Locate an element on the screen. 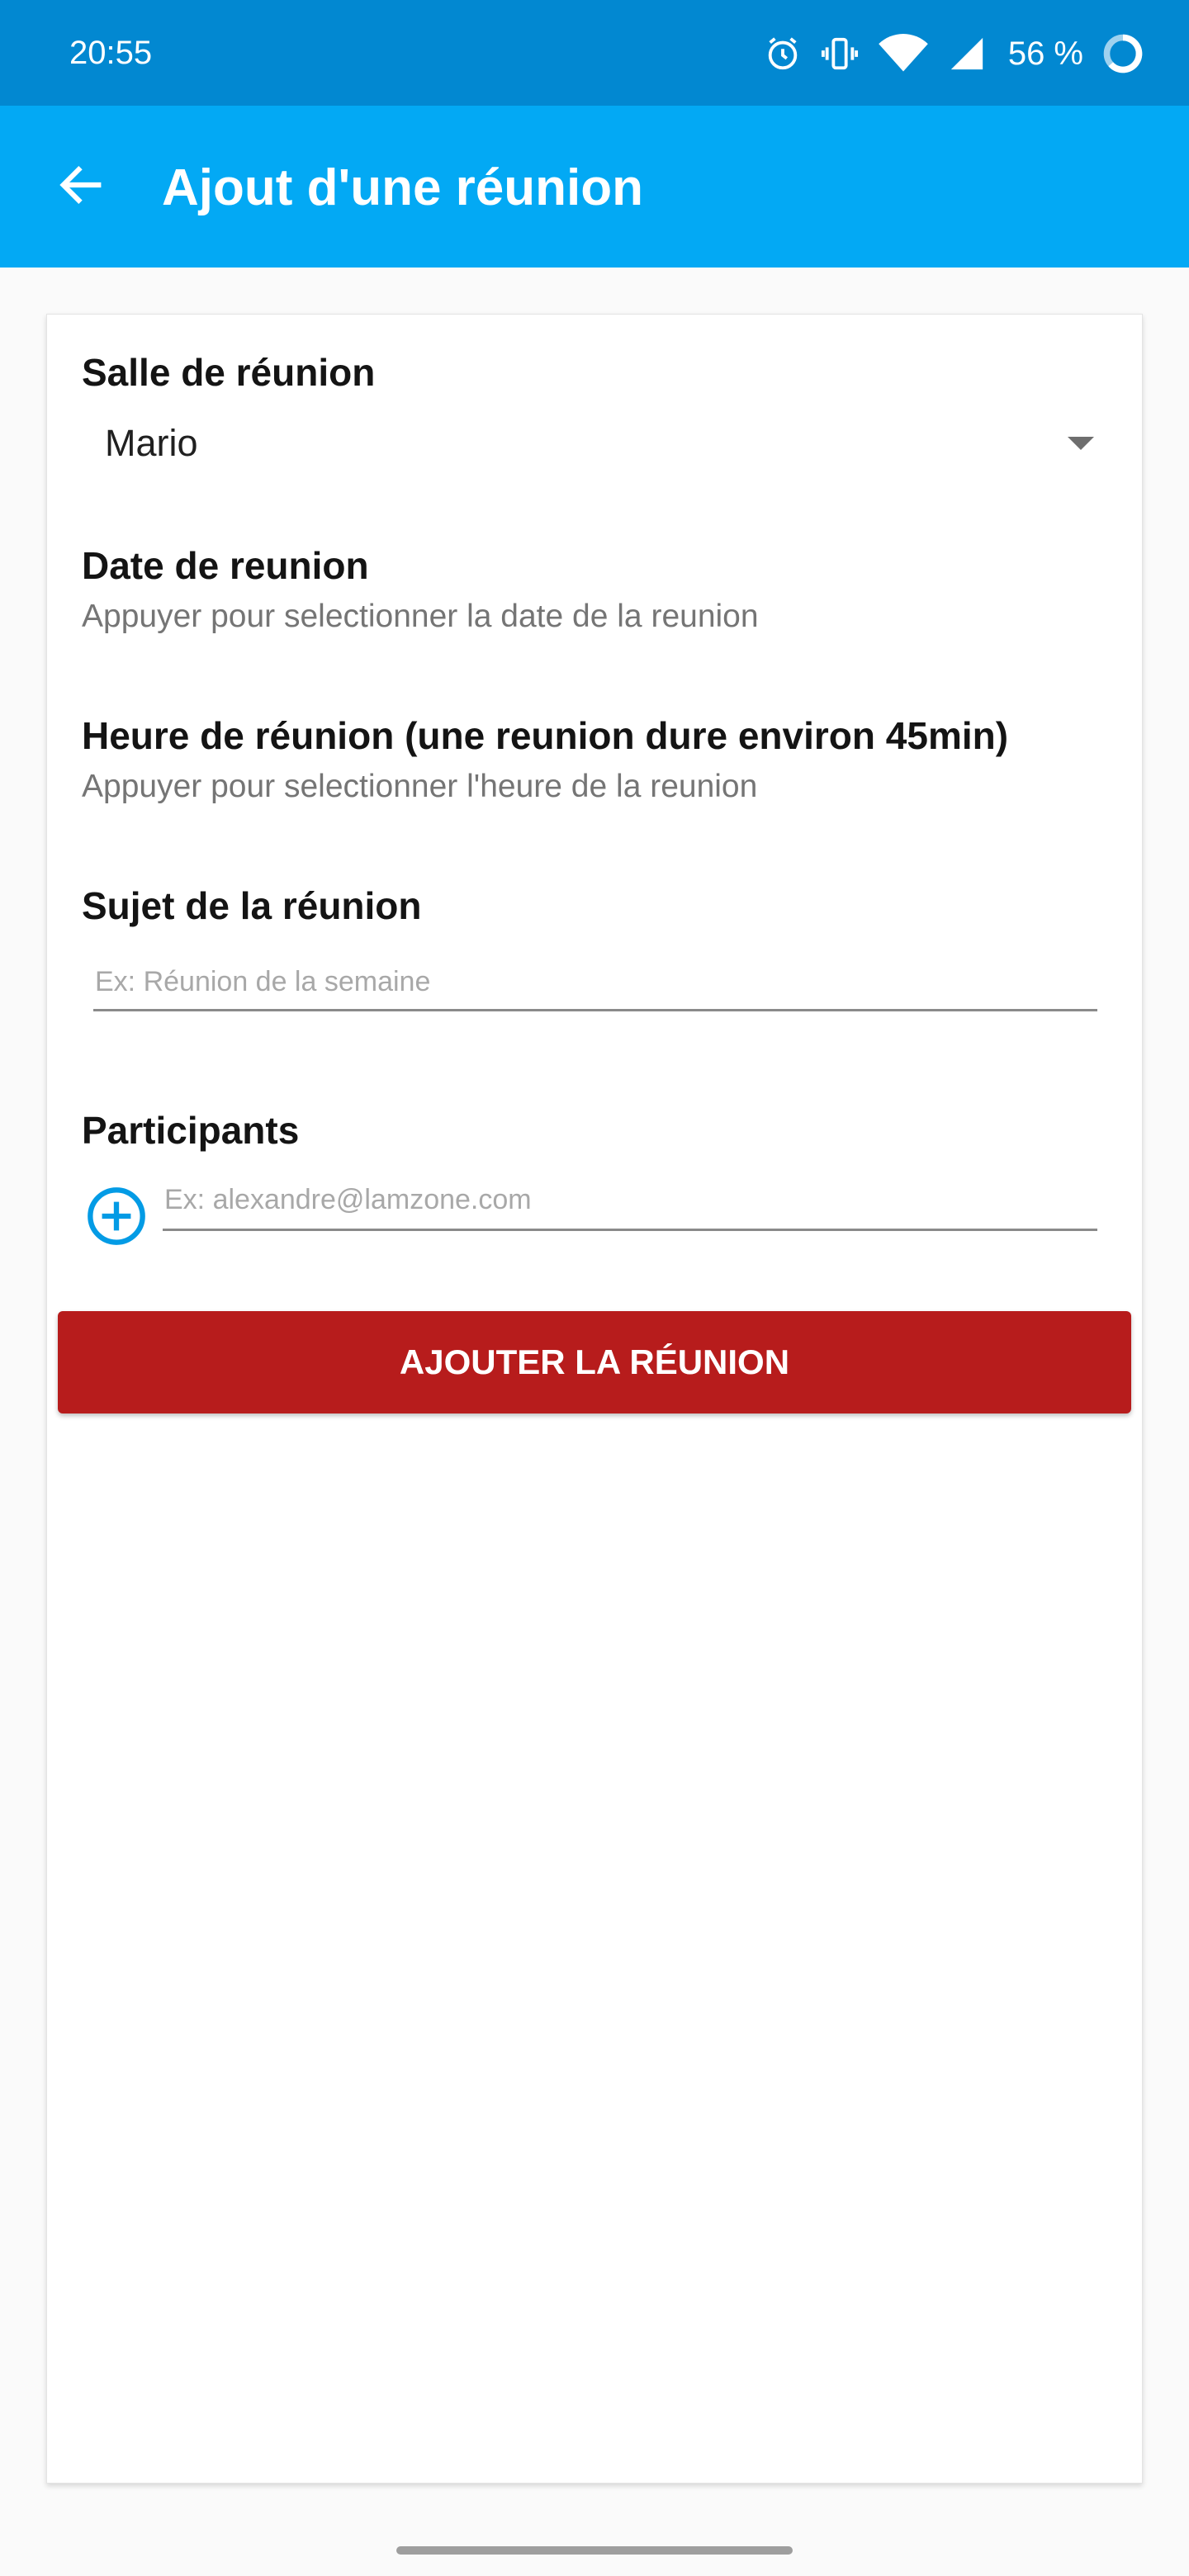 This screenshot has width=1189, height=2576. home-indicator is located at coordinates (594, 2550).